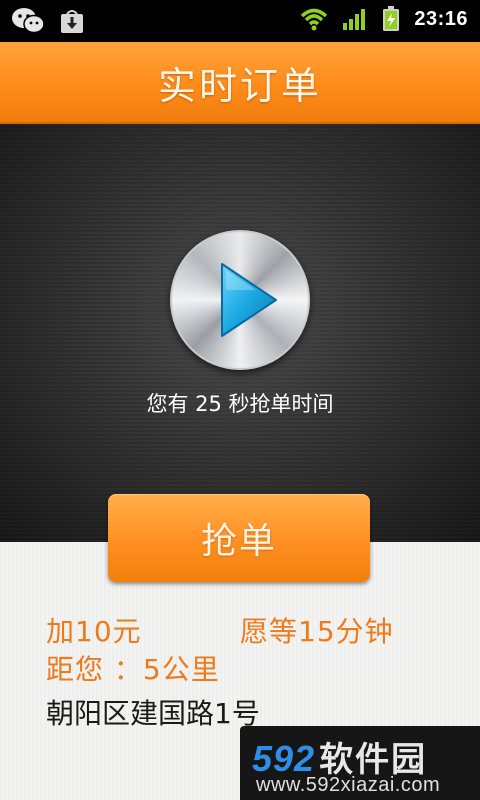 Image resolution: width=480 pixels, height=800 pixels. I want to click on status-bar: 23:16, so click(240, 21).